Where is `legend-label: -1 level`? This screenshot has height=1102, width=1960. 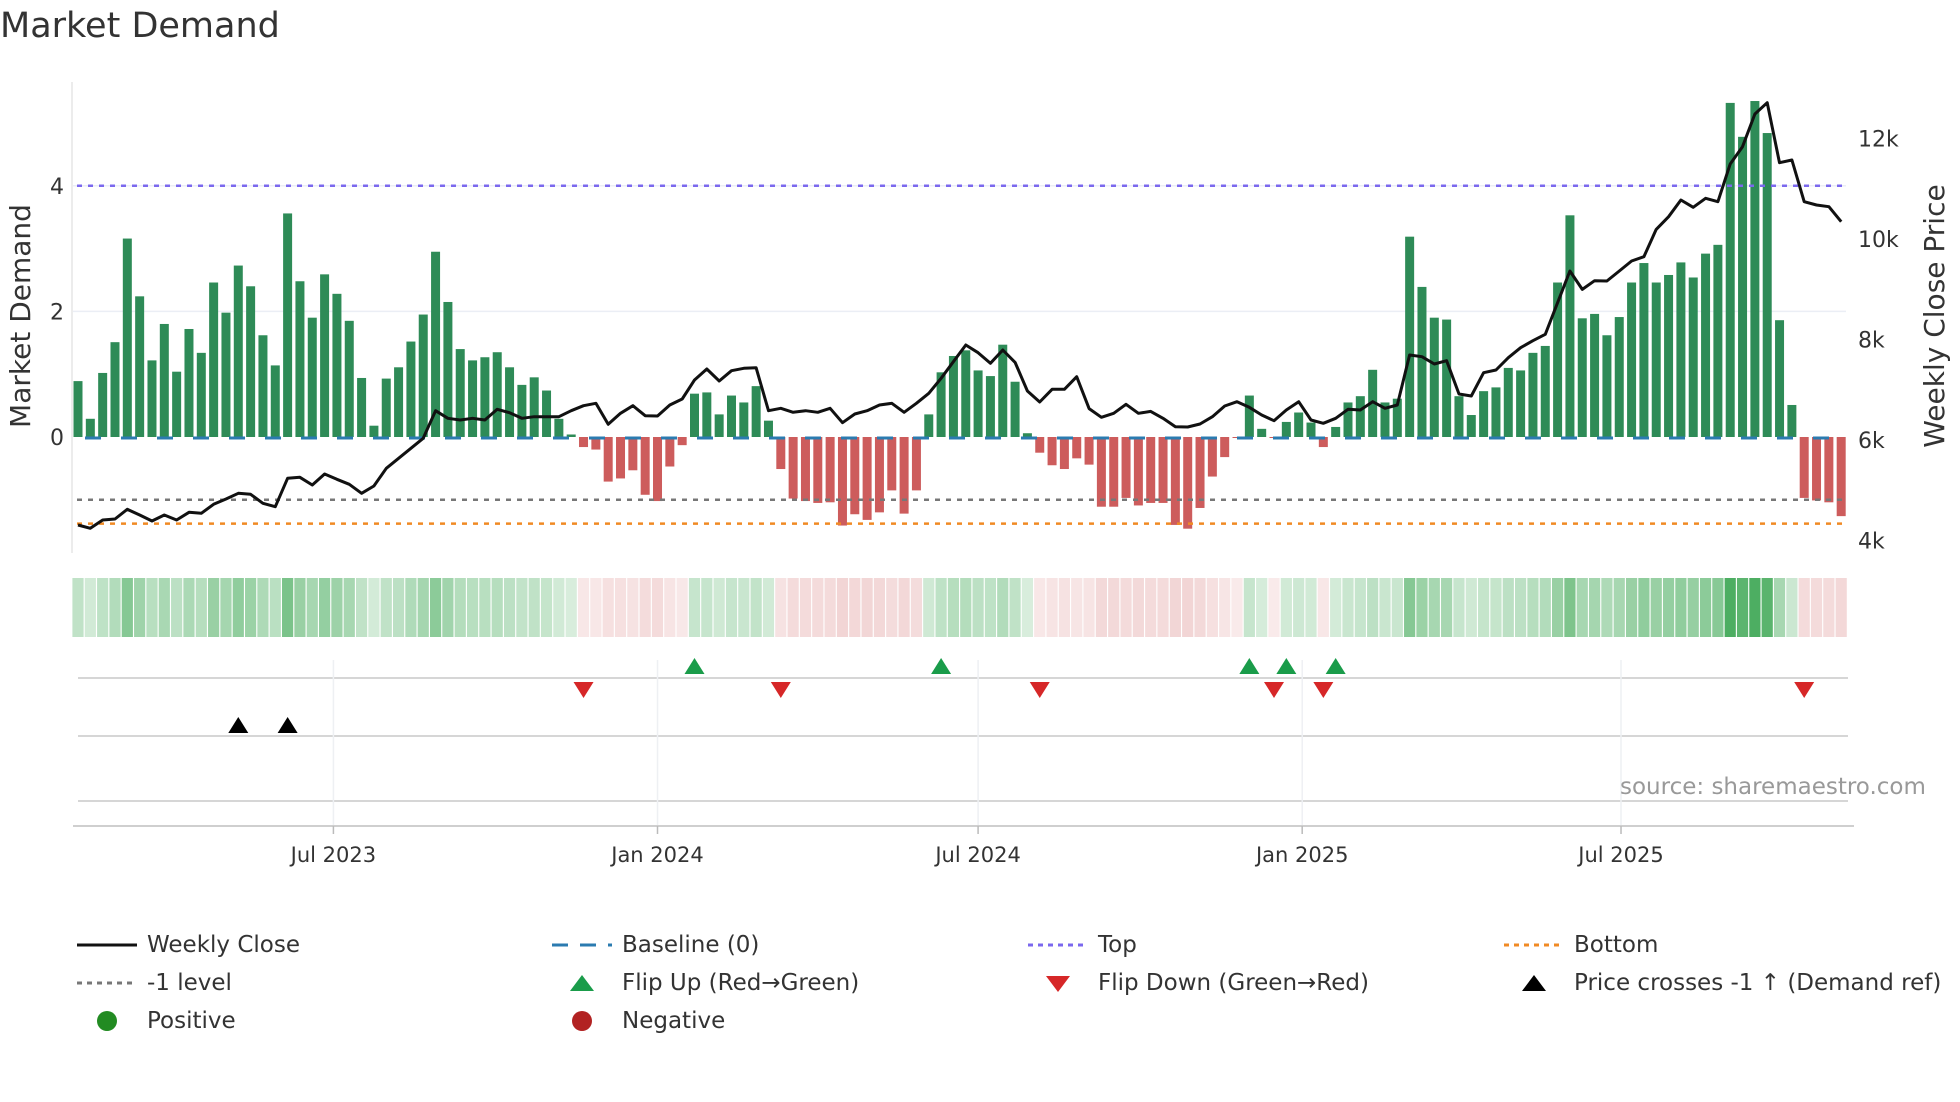 legend-label: -1 level is located at coordinates (189, 983).